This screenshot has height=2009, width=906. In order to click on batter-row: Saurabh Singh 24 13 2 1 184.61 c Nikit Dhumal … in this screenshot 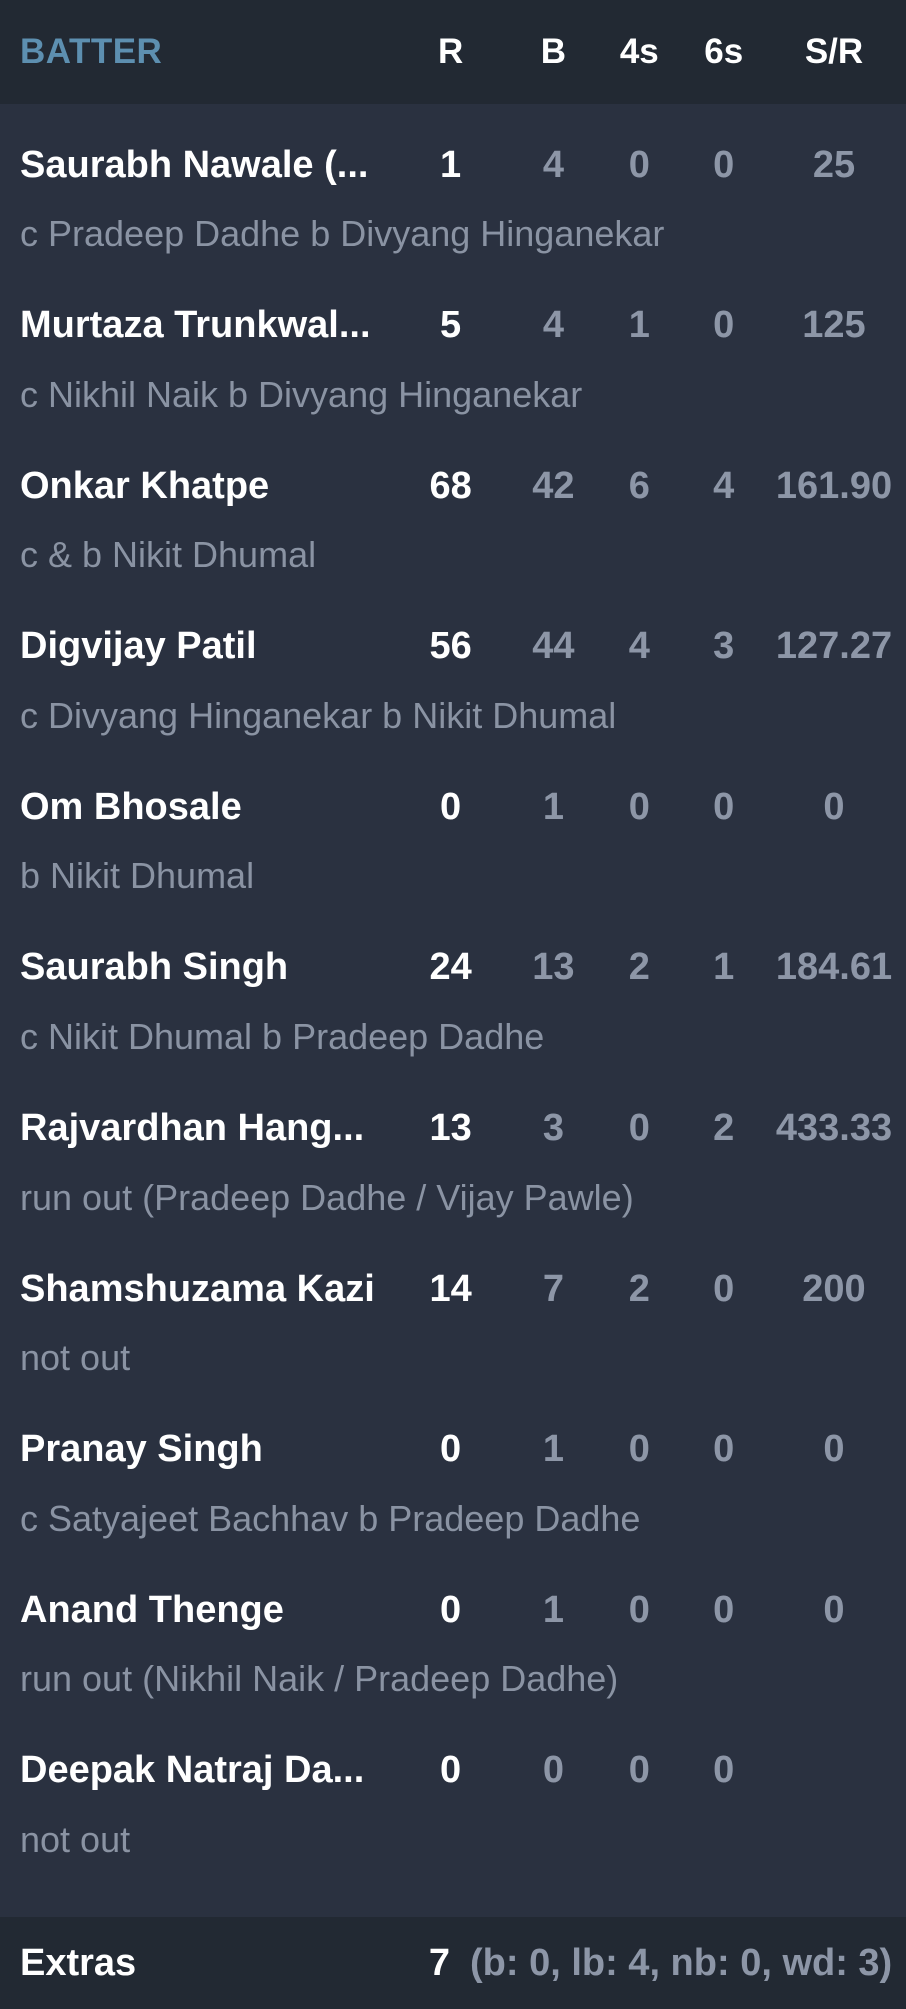, I will do `click(453, 987)`.